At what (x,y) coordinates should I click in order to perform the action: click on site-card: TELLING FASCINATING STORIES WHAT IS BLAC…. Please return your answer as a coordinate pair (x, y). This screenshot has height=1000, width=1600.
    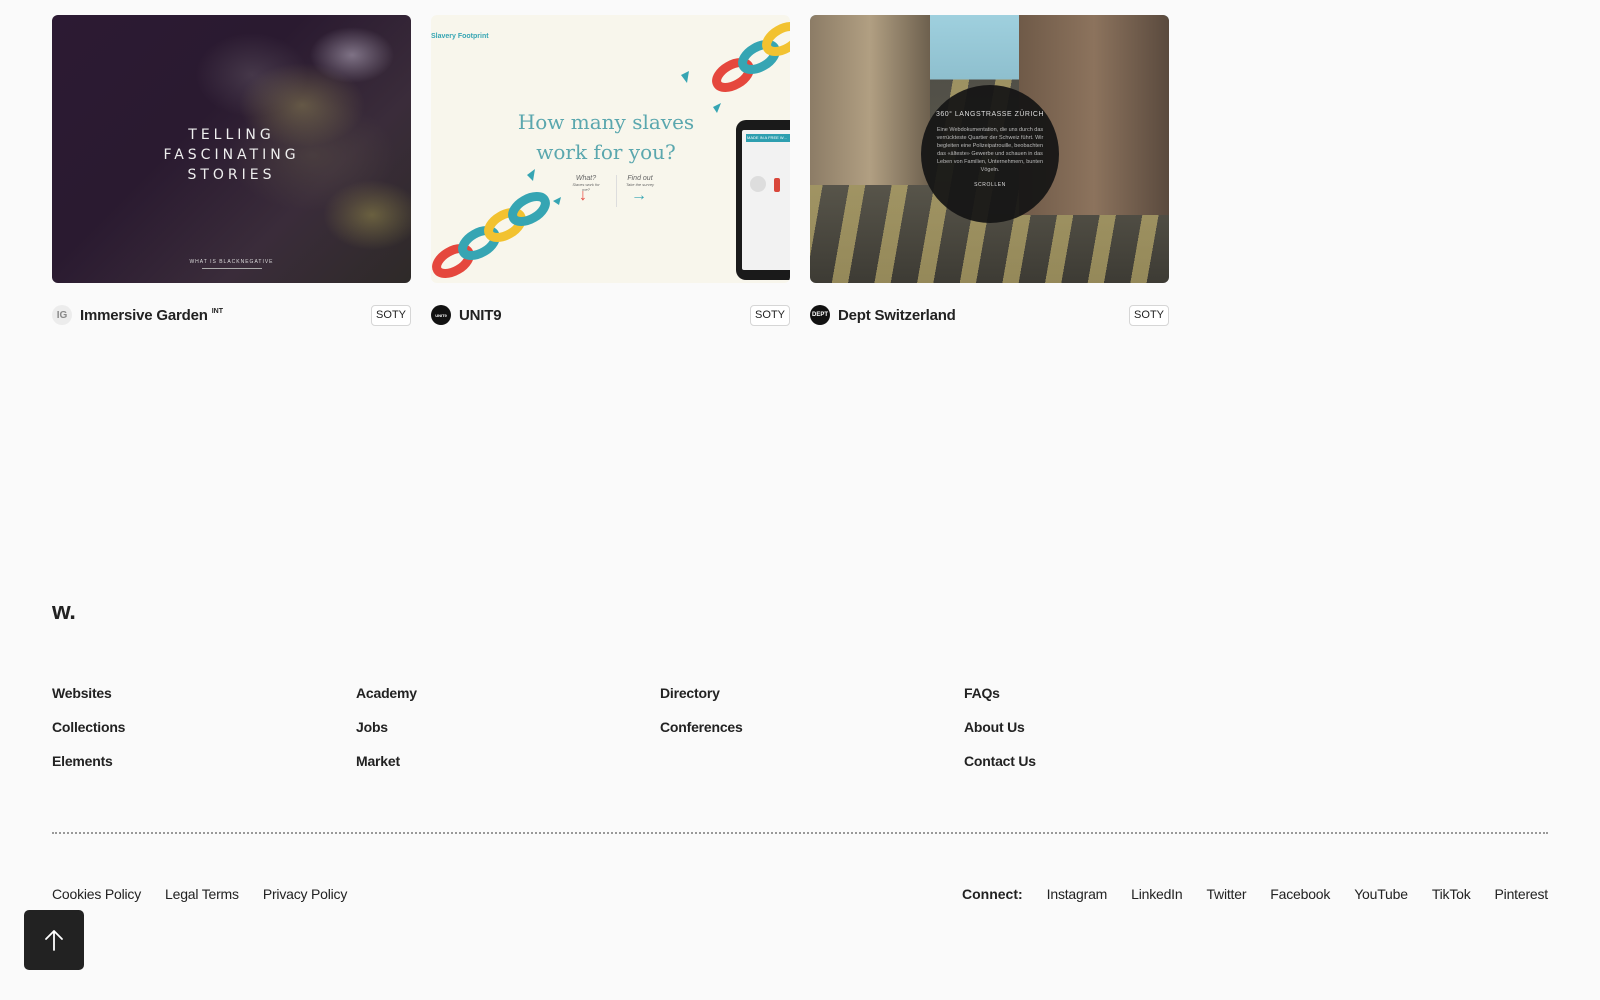
    Looking at the image, I should click on (231, 171).